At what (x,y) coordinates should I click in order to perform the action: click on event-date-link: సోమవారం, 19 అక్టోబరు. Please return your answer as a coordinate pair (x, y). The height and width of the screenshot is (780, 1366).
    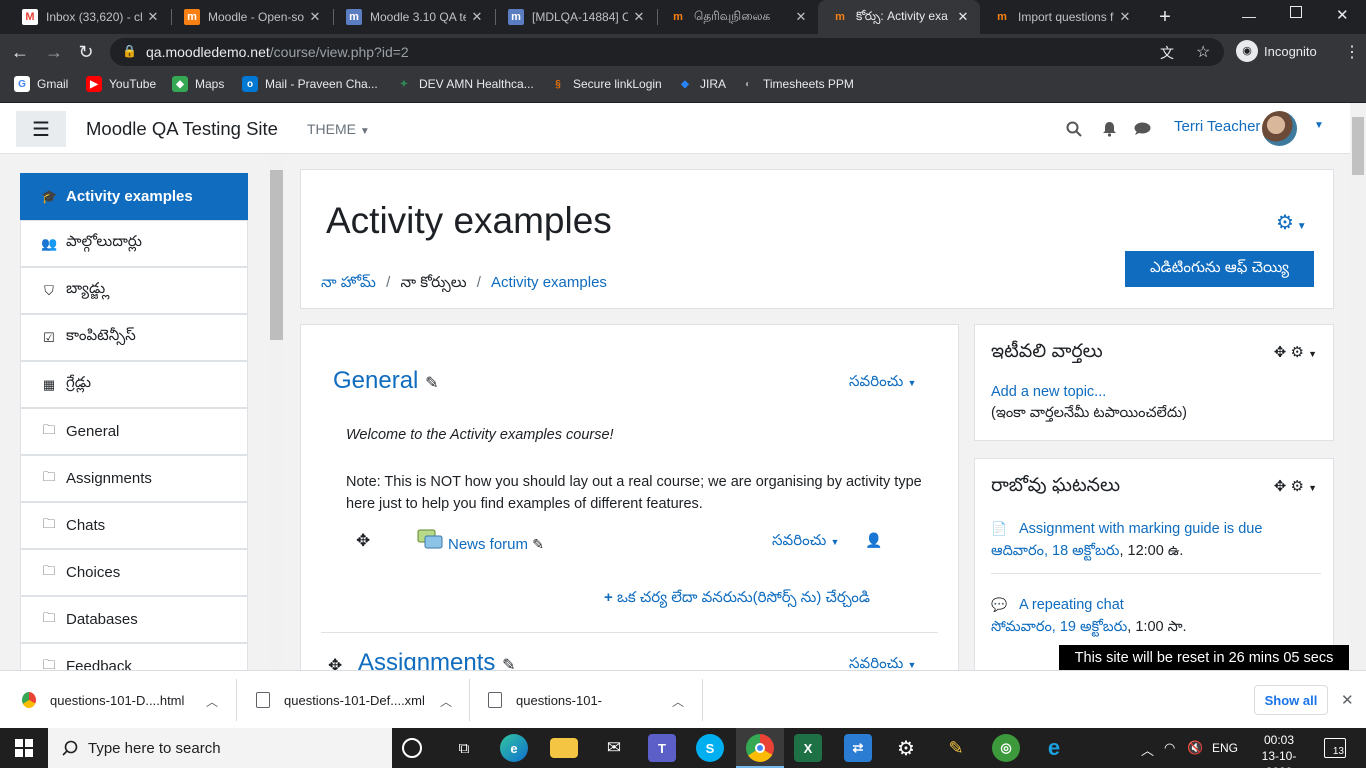
    Looking at the image, I should click on (1059, 627).